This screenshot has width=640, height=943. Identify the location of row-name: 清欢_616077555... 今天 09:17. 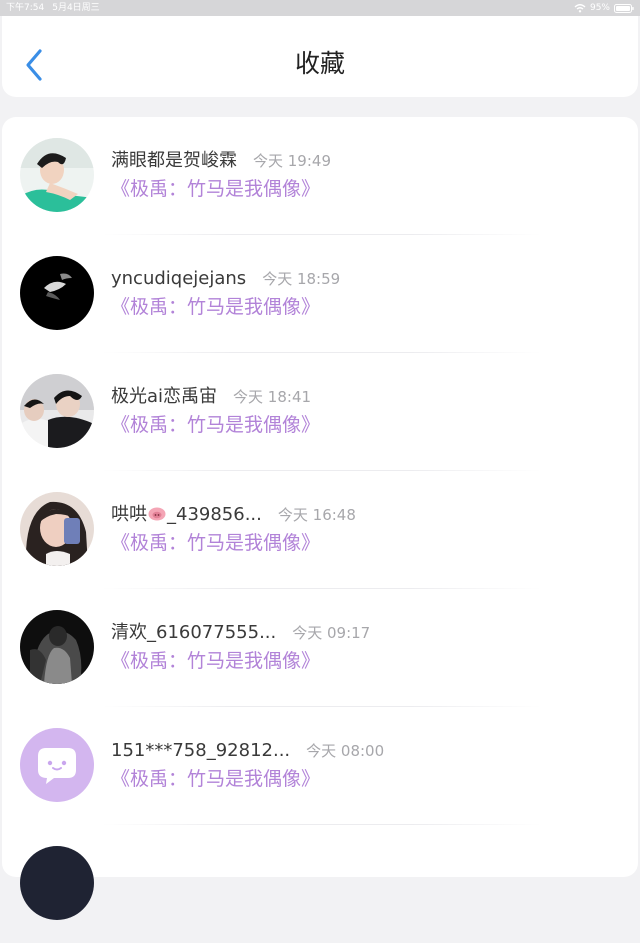
(240, 633).